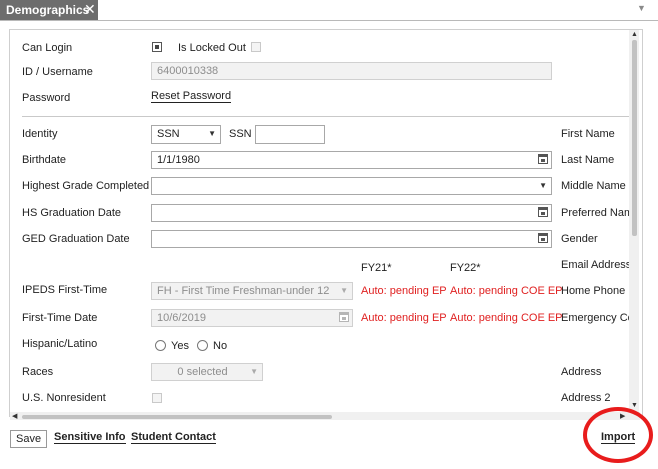 The width and height of the screenshot is (658, 469). What do you see at coordinates (506, 291) in the screenshot?
I see `ipeds-fy22-status: Auto: pending COE EP` at bounding box center [506, 291].